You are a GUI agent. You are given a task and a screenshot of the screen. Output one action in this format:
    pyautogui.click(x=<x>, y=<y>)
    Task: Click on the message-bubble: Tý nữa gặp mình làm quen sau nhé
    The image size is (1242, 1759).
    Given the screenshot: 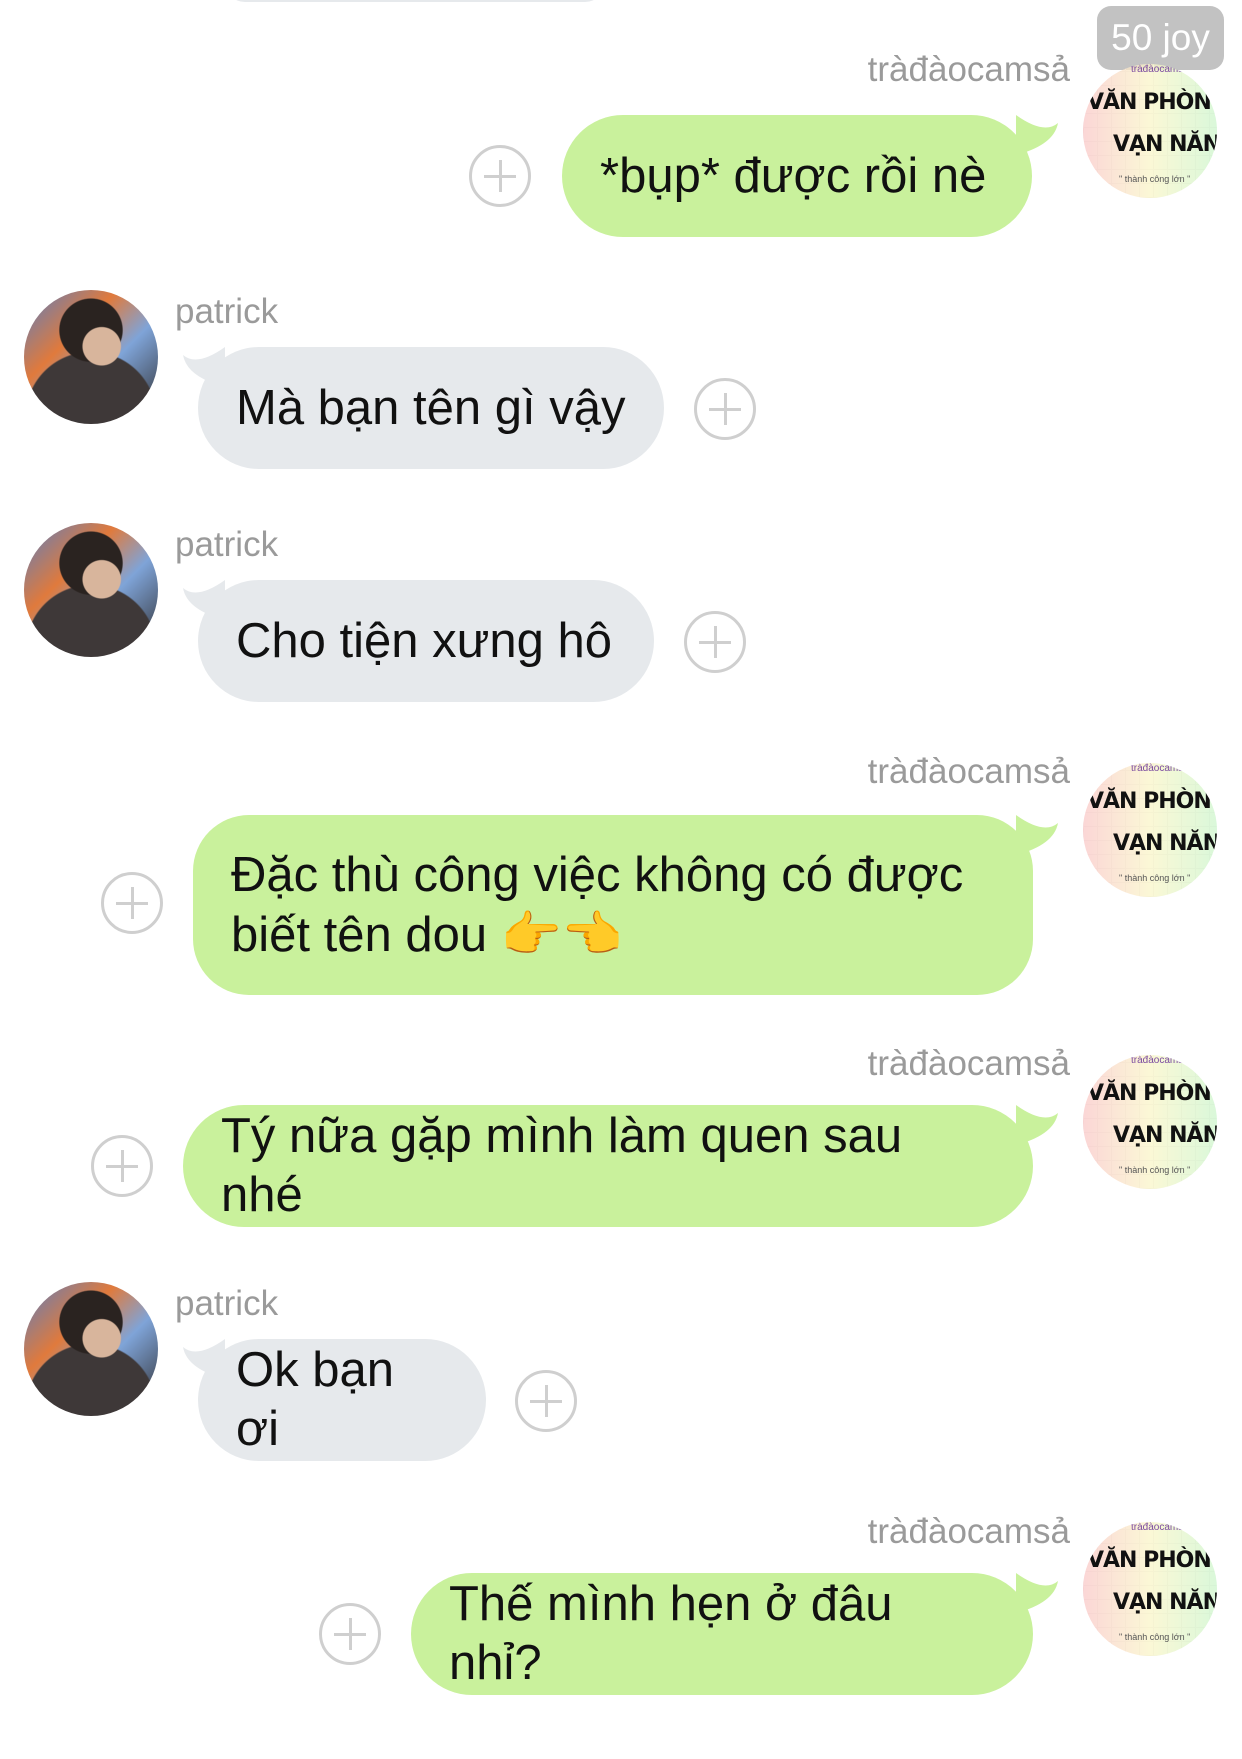 What is the action you would take?
    pyautogui.click(x=608, y=1166)
    